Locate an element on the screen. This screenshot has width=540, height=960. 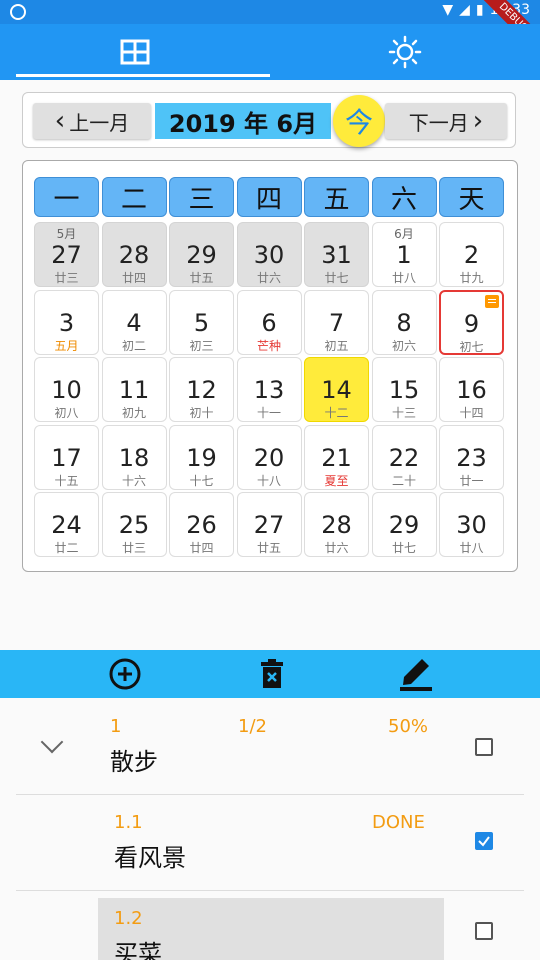
calendar-day: 5月 27 廿三 is located at coordinates (66, 254).